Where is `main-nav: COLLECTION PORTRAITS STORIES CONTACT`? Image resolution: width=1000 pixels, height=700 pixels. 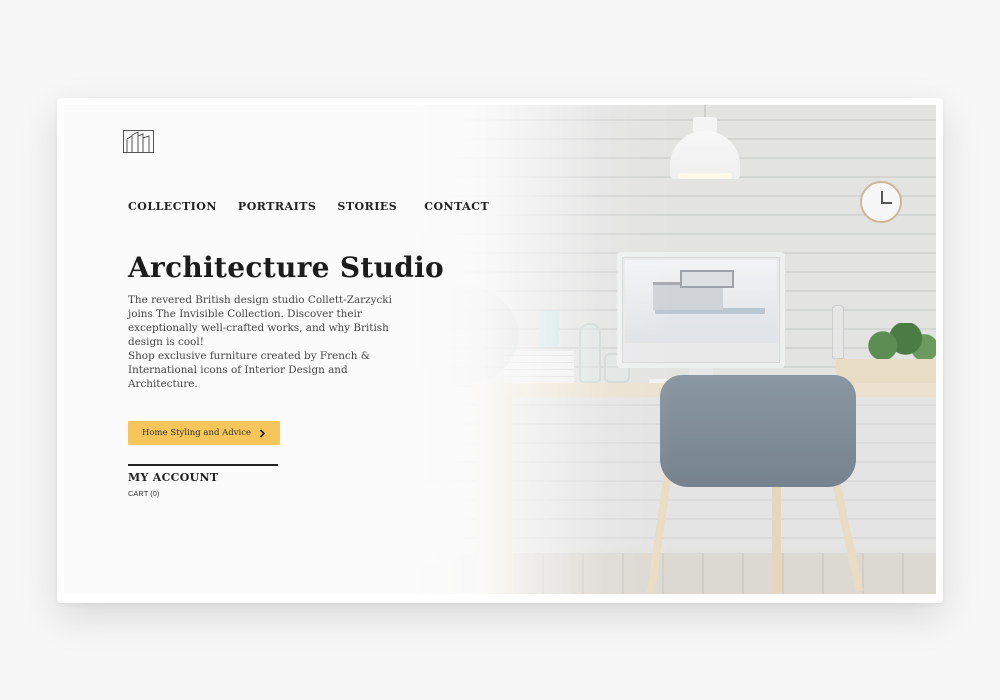 main-nav: COLLECTION PORTRAITS STORIES CONTACT is located at coordinates (319, 206).